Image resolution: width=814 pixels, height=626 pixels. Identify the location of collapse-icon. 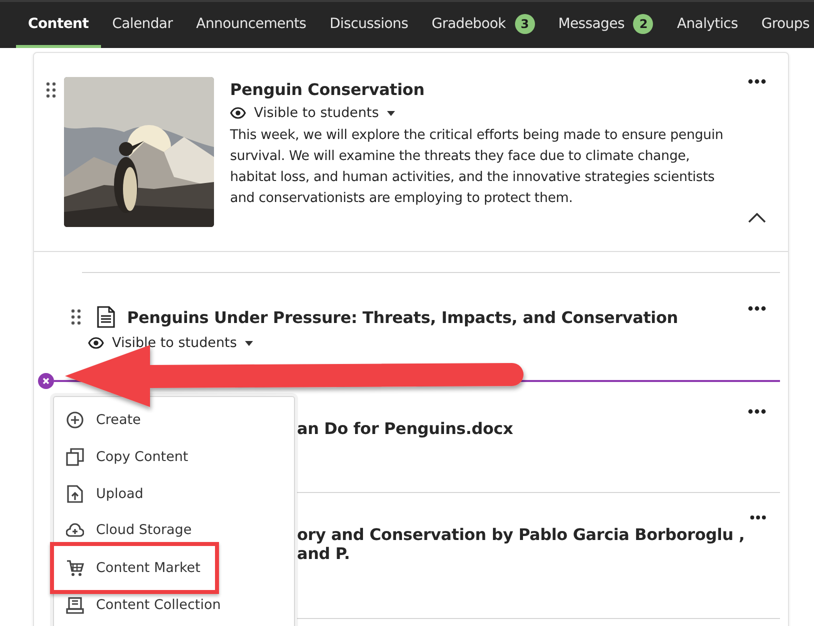
(757, 218).